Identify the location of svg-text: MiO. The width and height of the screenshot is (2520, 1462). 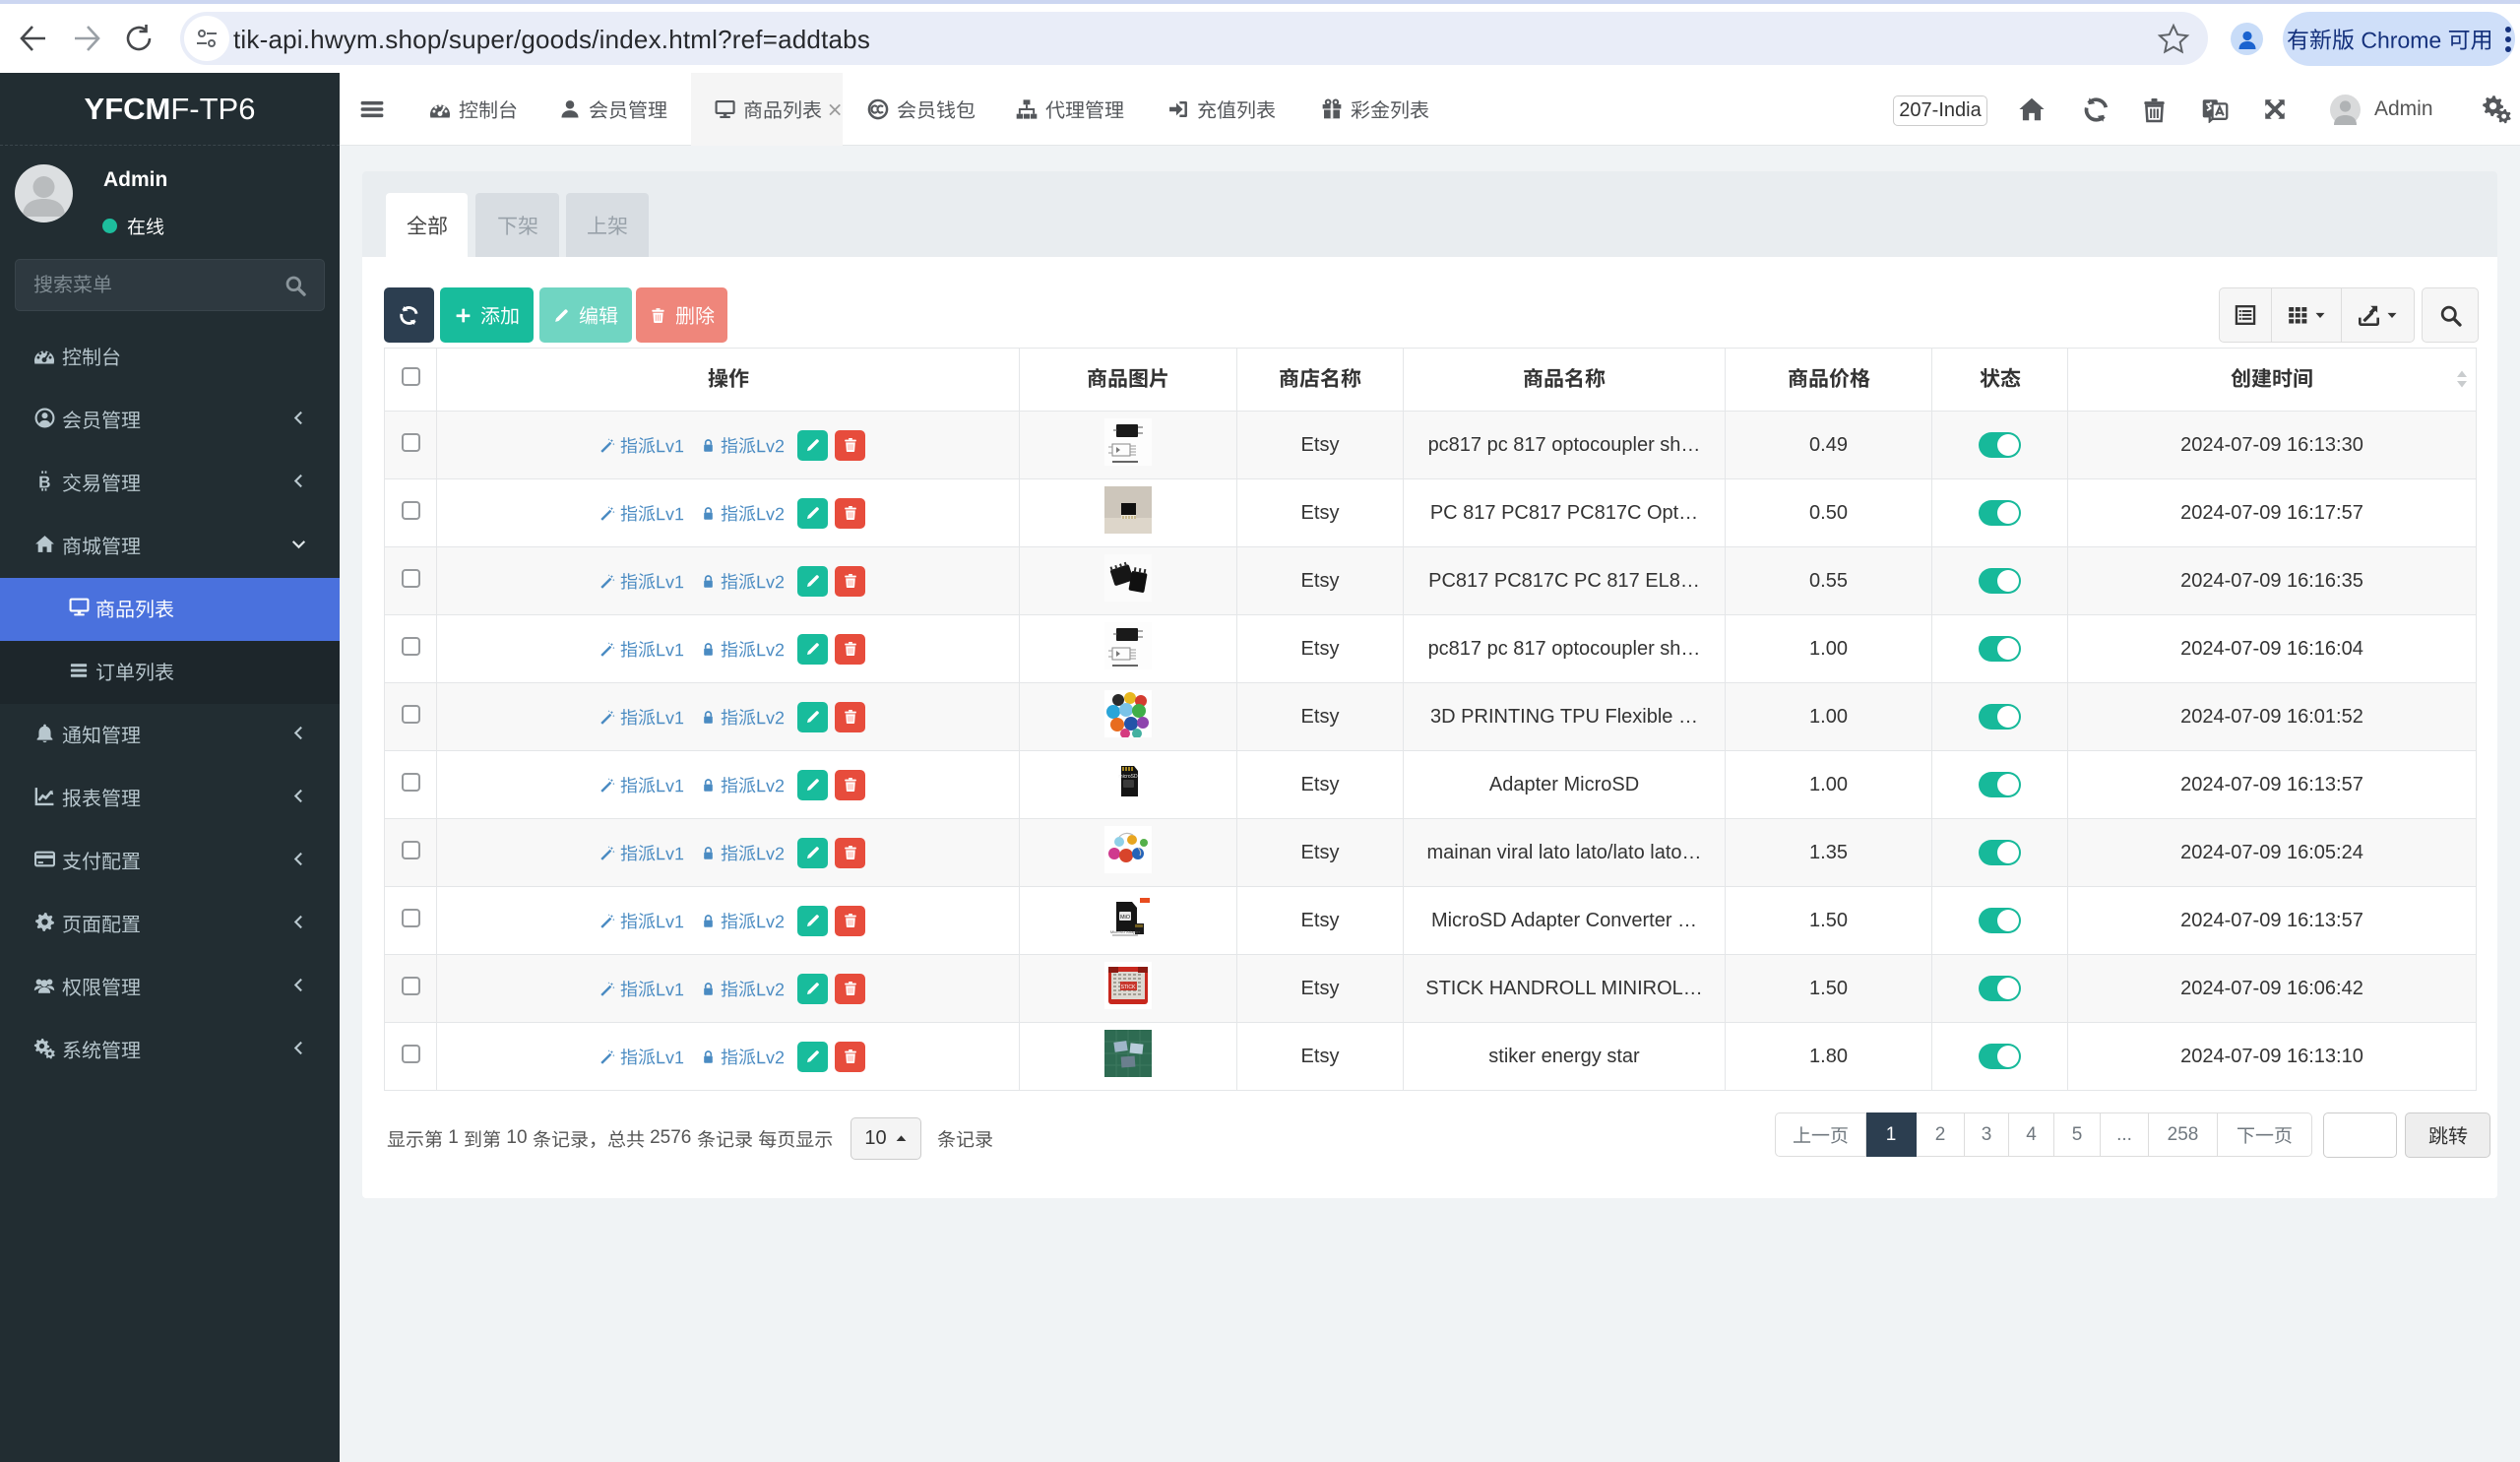
(1125, 918).